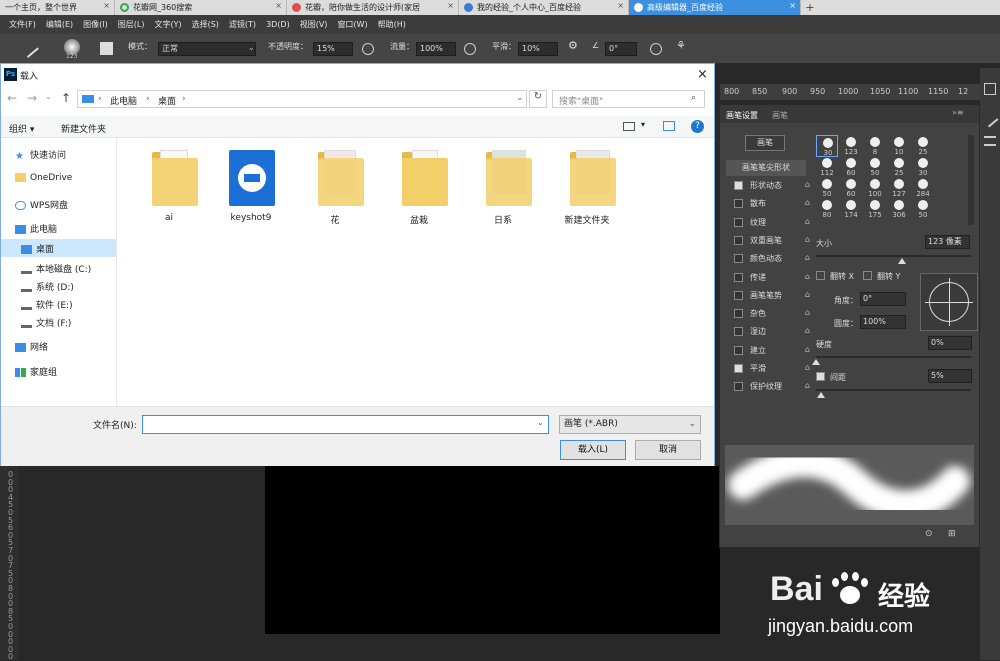  Describe the element at coordinates (766, 168) in the screenshot. I see `brush-tip-shape-item: 画笔笔尖形状` at that location.